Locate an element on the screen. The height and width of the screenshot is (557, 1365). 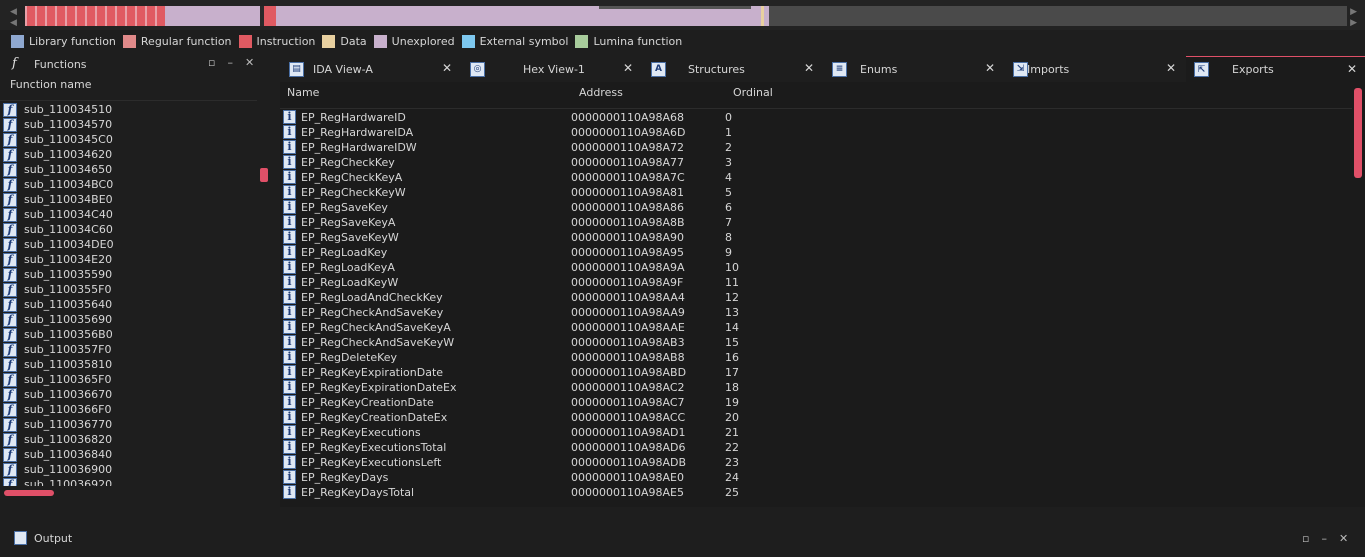
nav-down-left-arrow-icon: ◀ is located at coordinates (13, 23).